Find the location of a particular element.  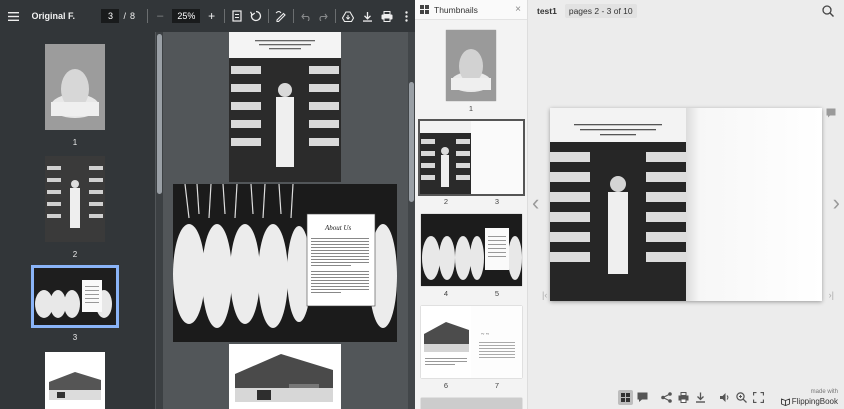

flip-thumb-6-7: ~ ~ is located at coordinates (471, 342).